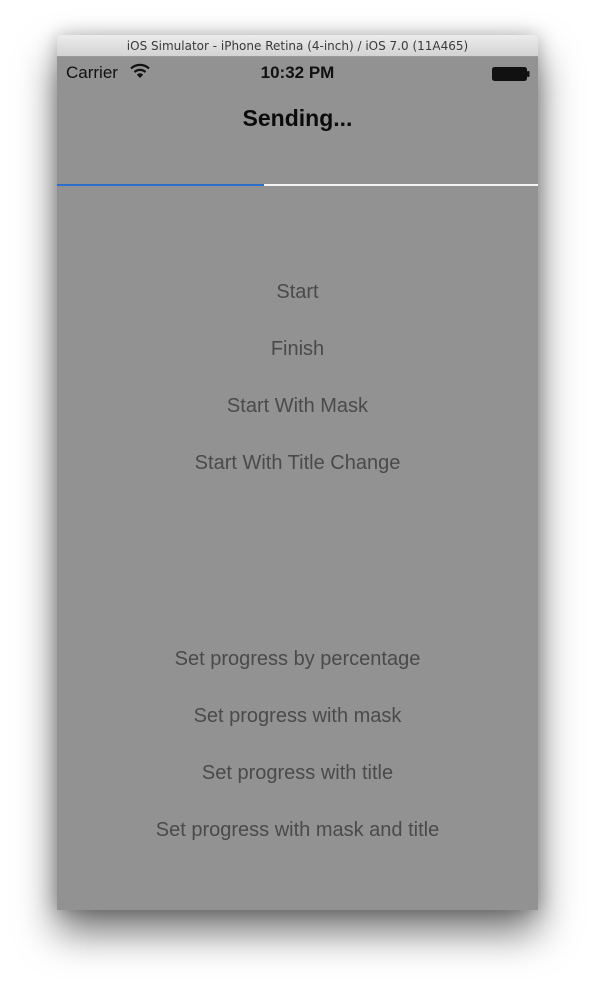 The width and height of the screenshot is (594, 988). What do you see at coordinates (297, 349) in the screenshot?
I see `finish-button: Finish` at bounding box center [297, 349].